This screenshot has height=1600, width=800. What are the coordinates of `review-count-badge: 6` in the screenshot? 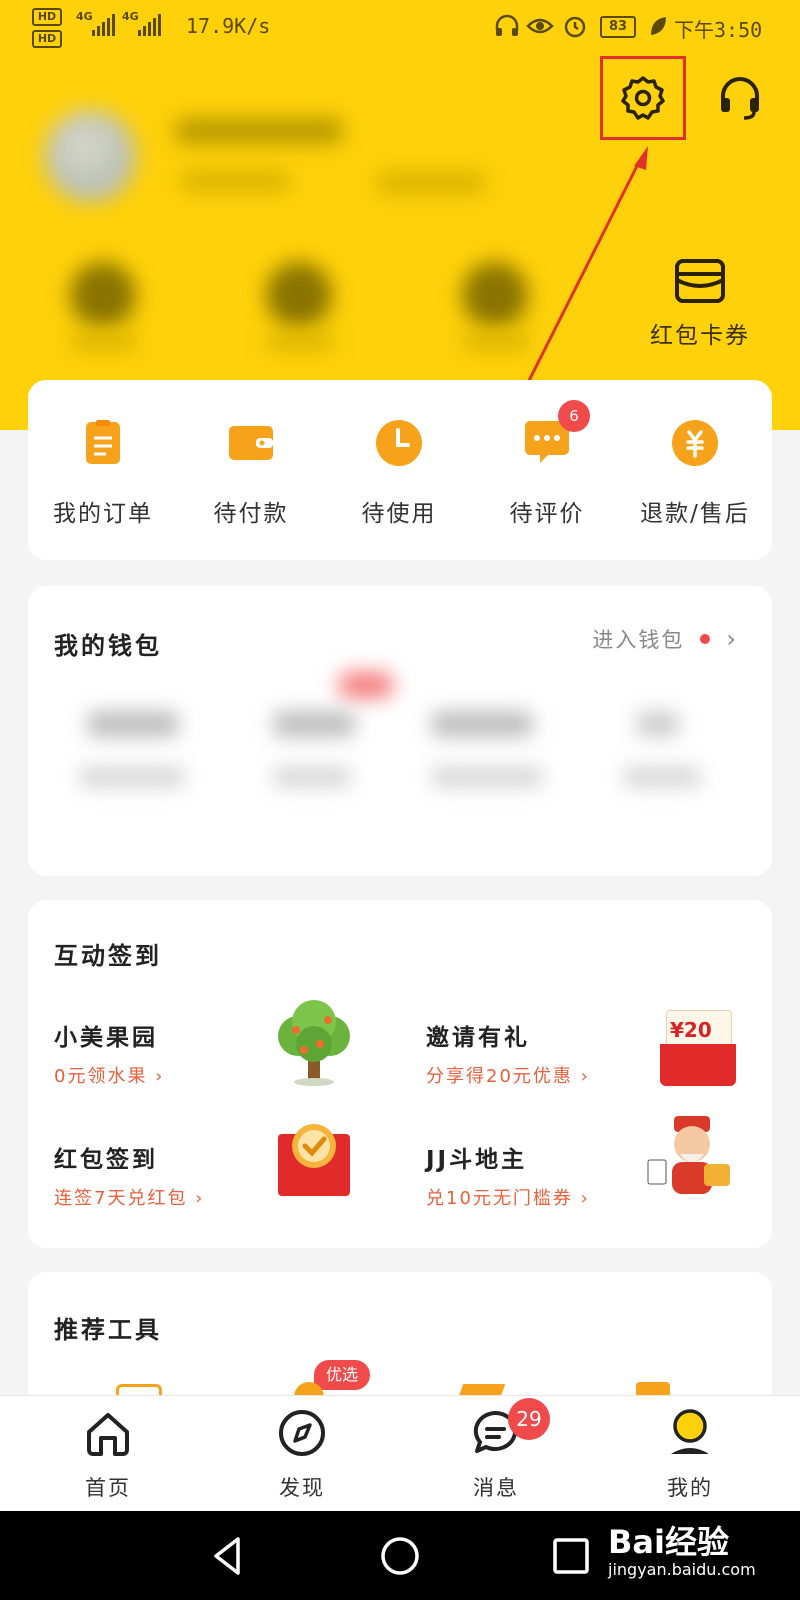 It's located at (574, 416).